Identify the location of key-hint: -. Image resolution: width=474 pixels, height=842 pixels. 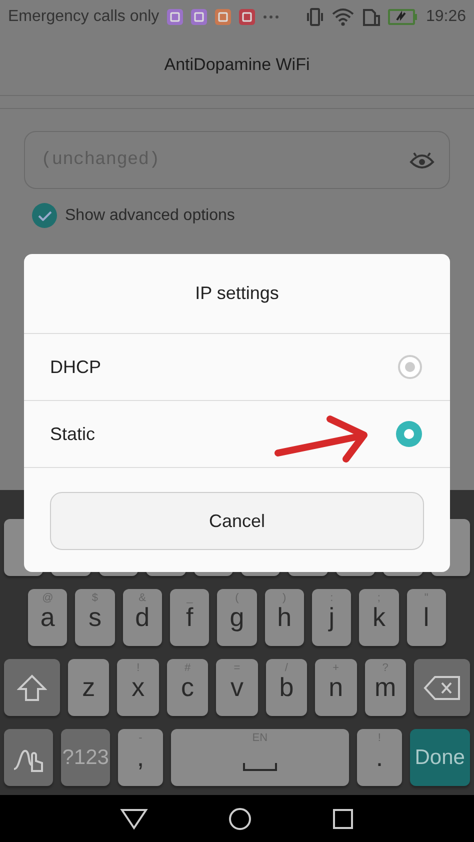
(141, 738).